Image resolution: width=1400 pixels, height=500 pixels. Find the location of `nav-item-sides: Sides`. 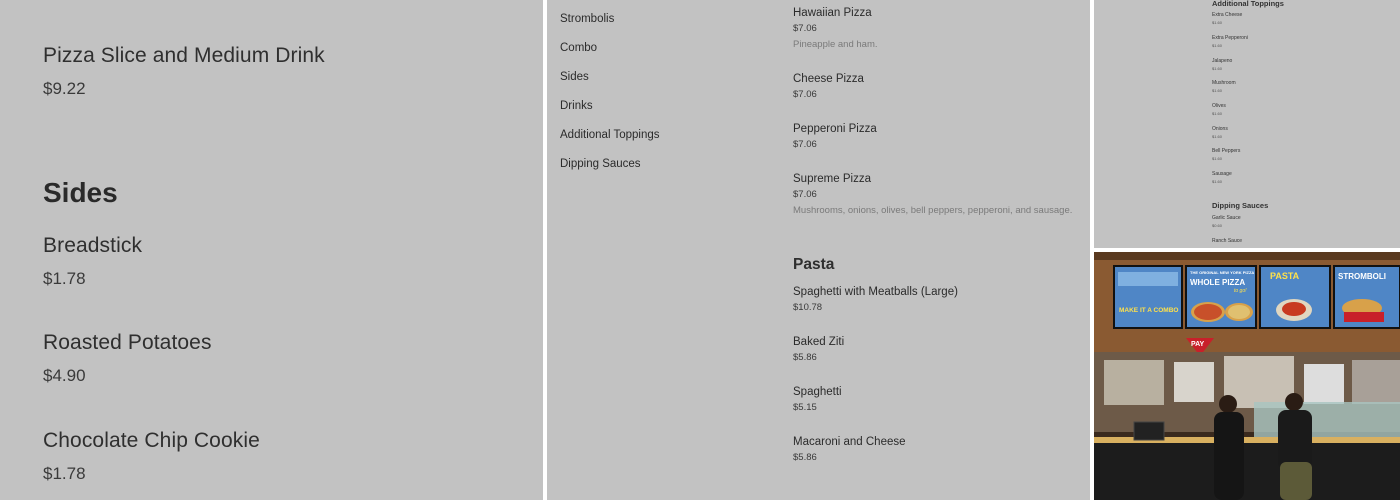

nav-item-sides: Sides is located at coordinates (610, 84).